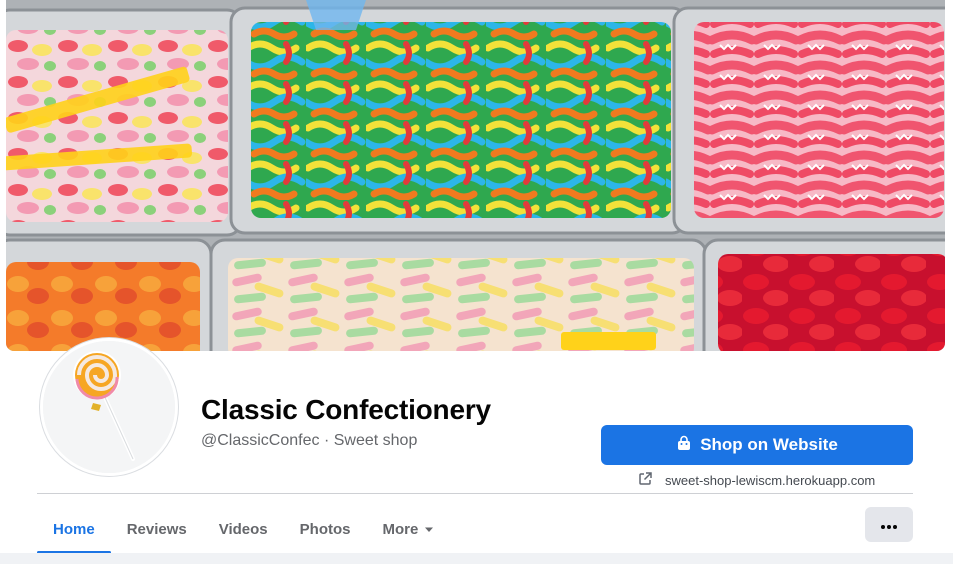 This screenshot has width=953, height=564. Describe the element at coordinates (346, 409) in the screenshot. I see `page-title: Classic Confectionery` at that location.